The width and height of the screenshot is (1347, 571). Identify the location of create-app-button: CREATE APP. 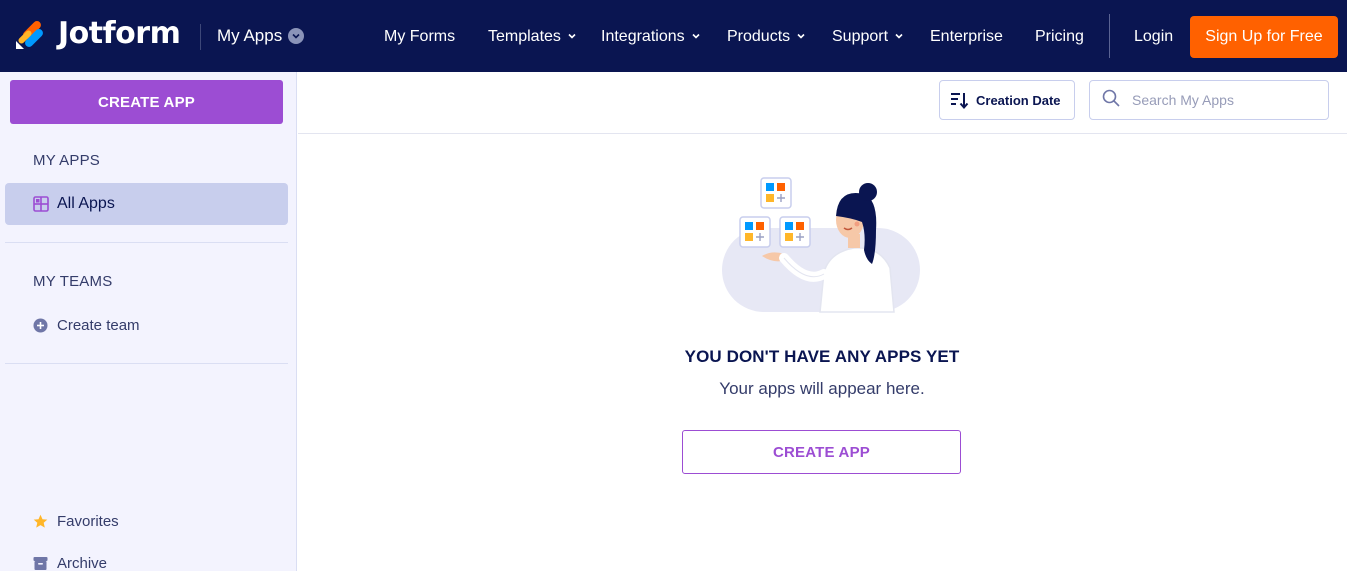
(146, 102).